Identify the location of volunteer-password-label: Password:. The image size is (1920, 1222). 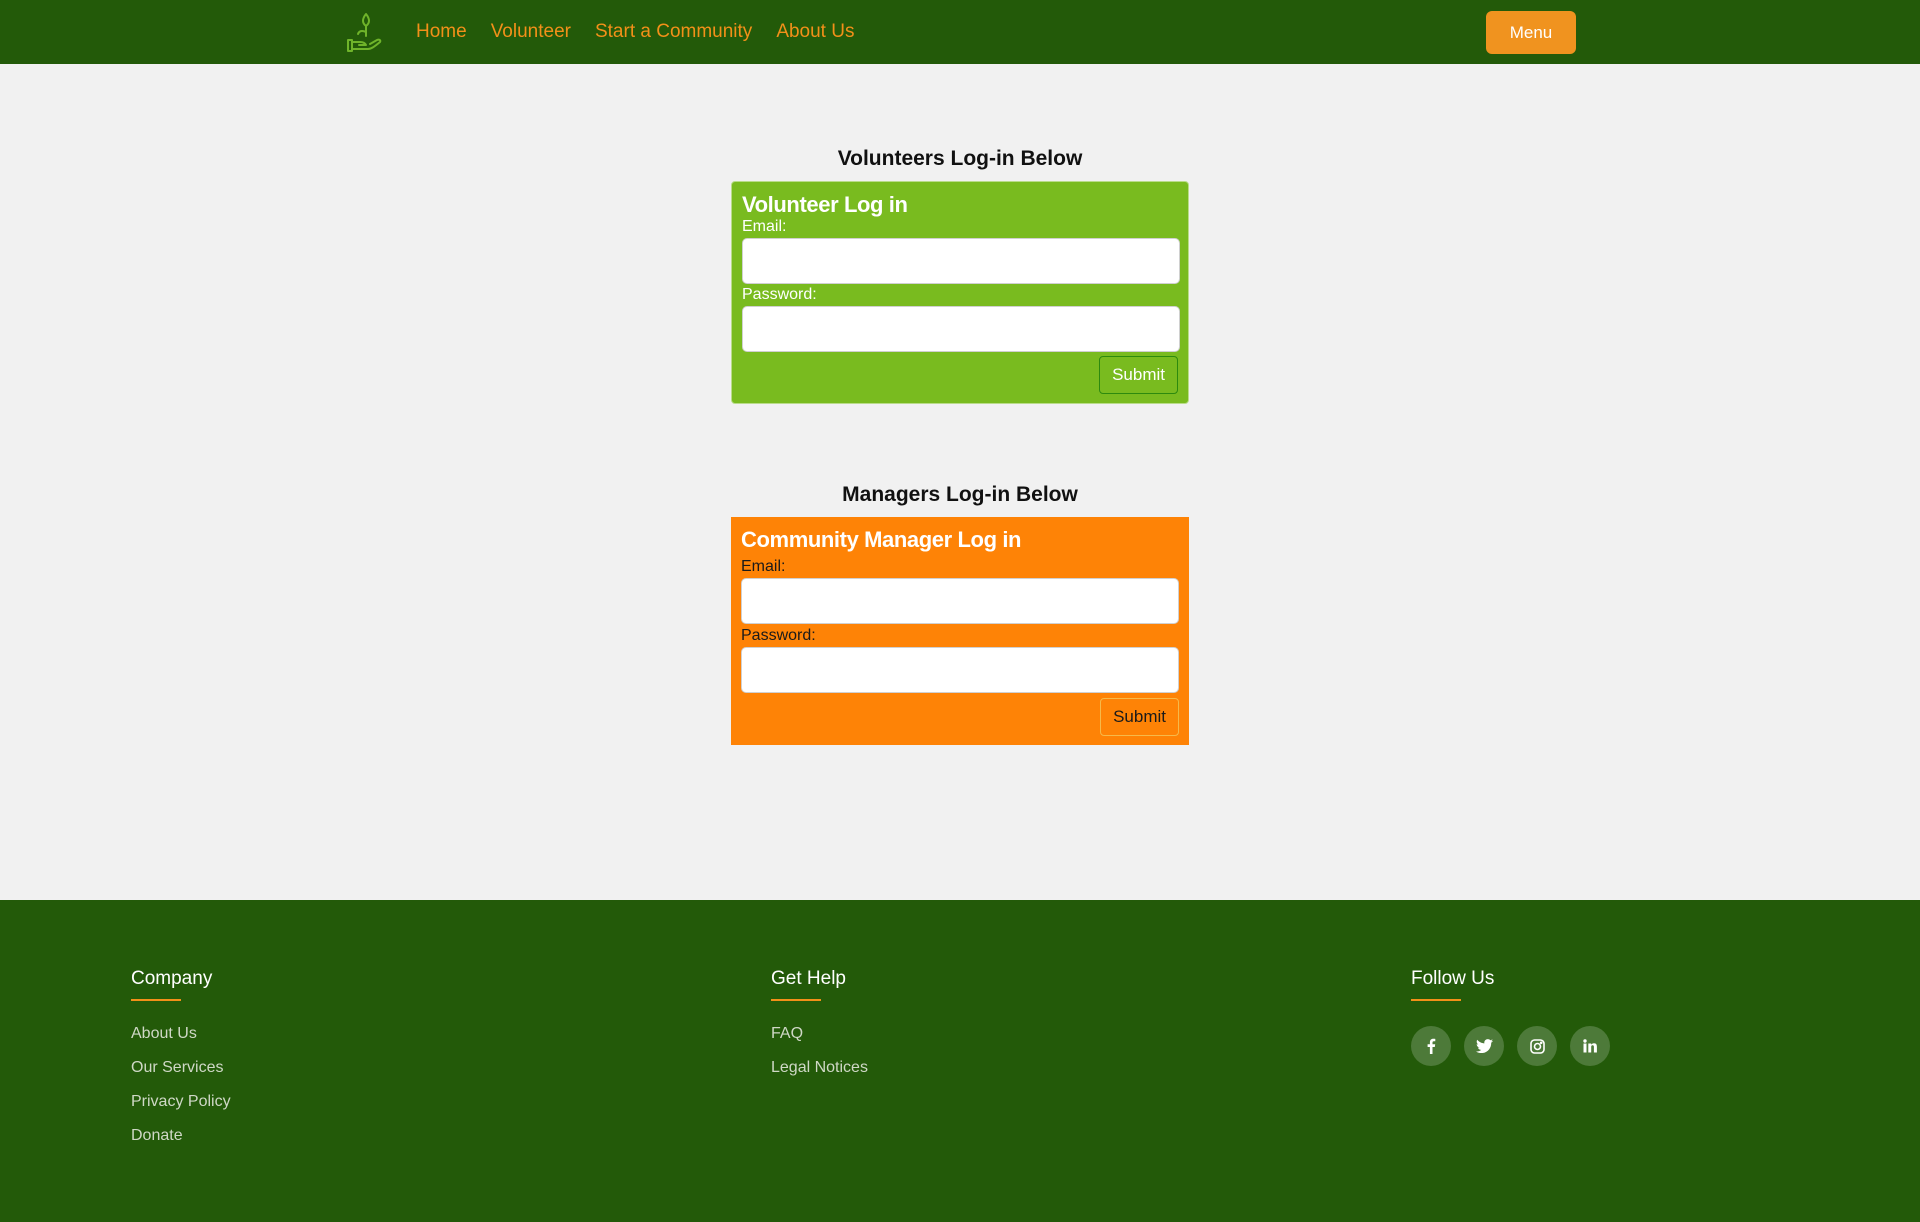
(779, 294).